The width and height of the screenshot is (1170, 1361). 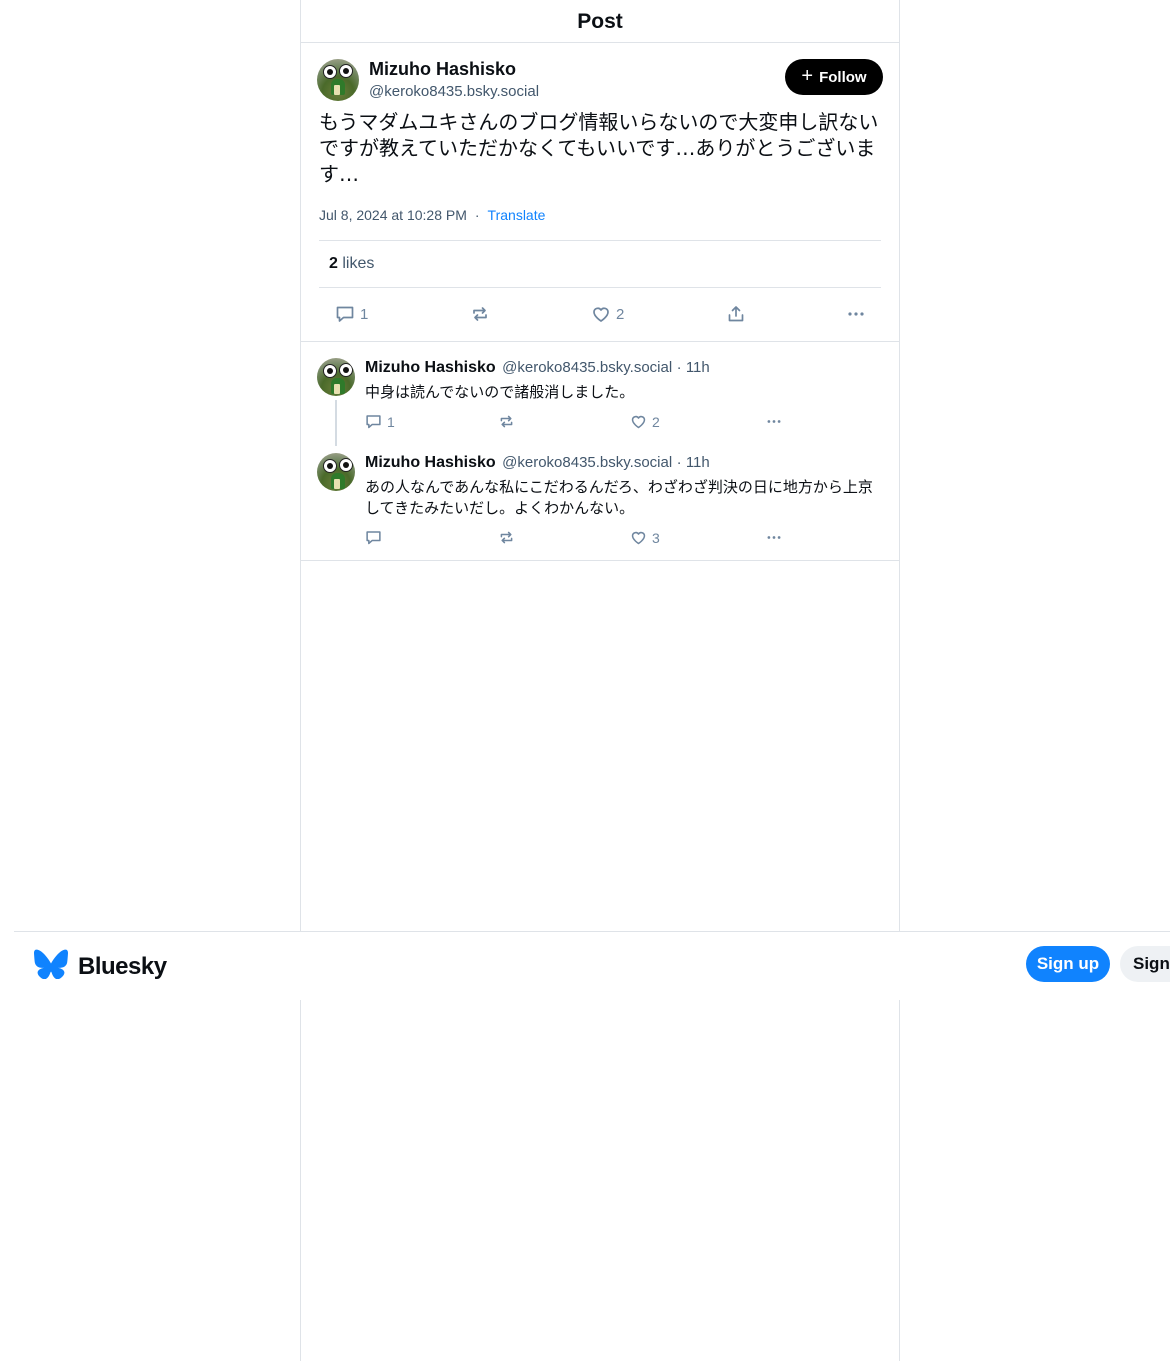 What do you see at coordinates (393, 215) in the screenshot?
I see `post-timestamp: Jul 8, 2024 at 10:28 PM` at bounding box center [393, 215].